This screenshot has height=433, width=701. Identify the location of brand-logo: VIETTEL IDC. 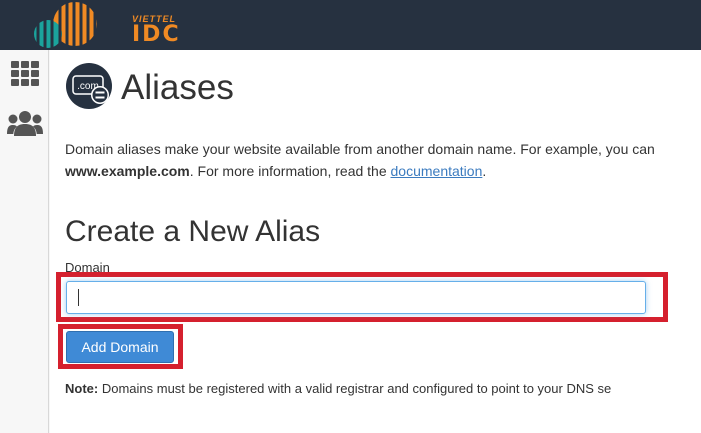
(110, 25).